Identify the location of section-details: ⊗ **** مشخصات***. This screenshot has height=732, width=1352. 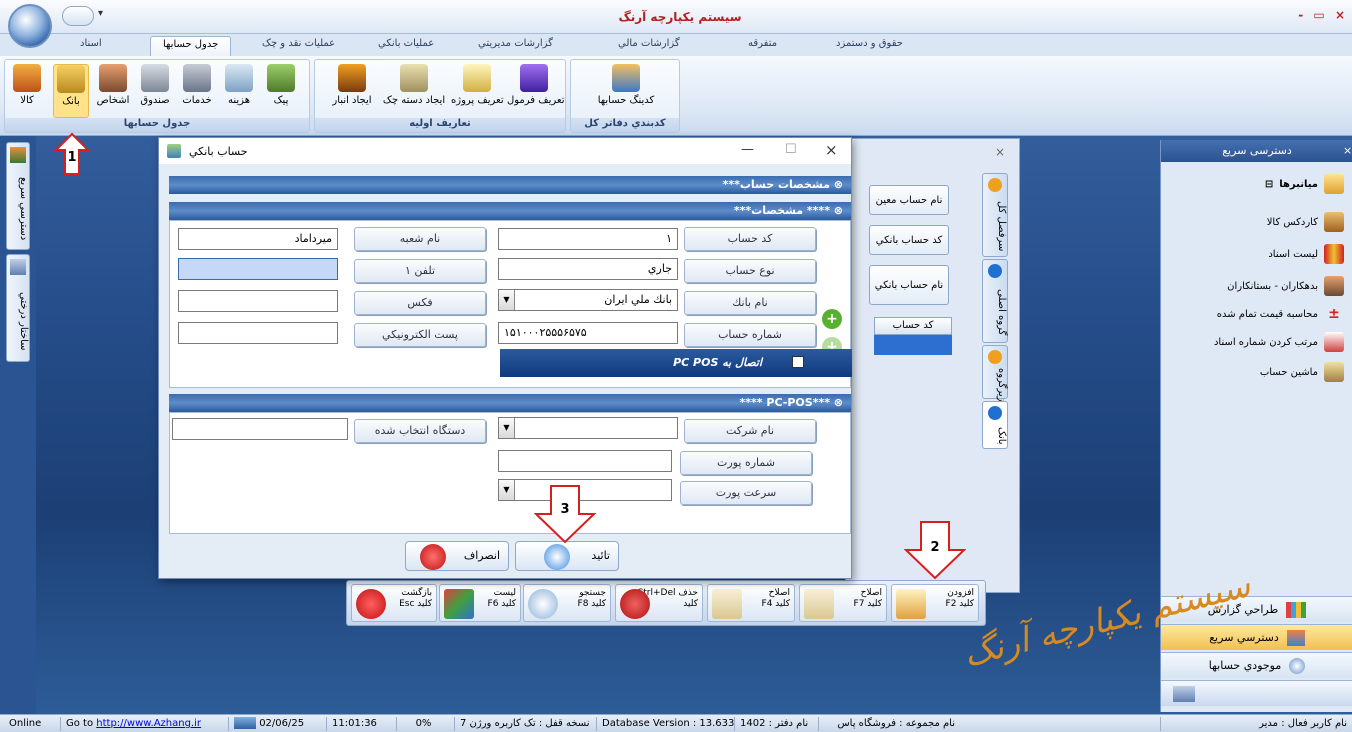
(510, 211).